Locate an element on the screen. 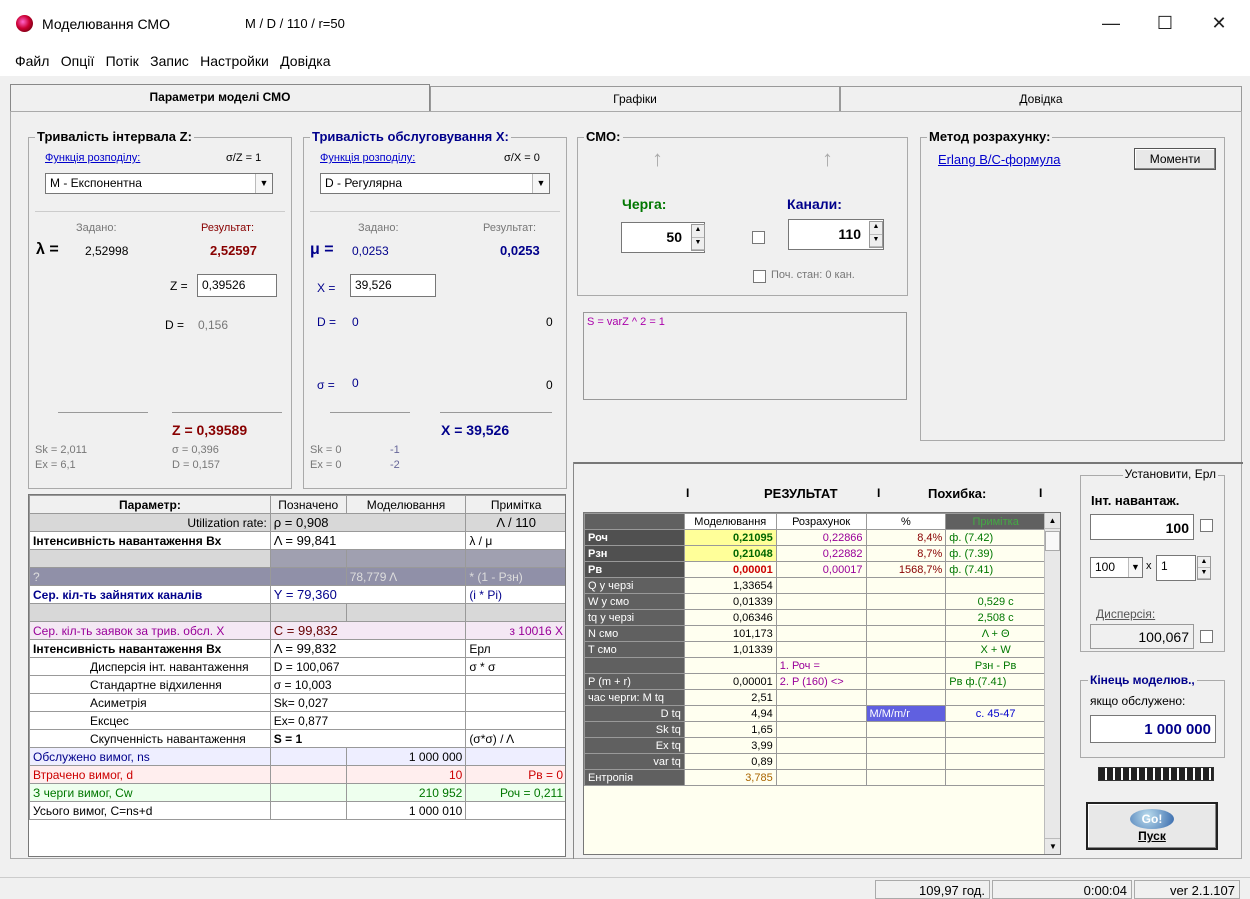 Image resolution: width=1250 pixels, height=899 pixels. dispersion-checkbox is located at coordinates (1206, 636).